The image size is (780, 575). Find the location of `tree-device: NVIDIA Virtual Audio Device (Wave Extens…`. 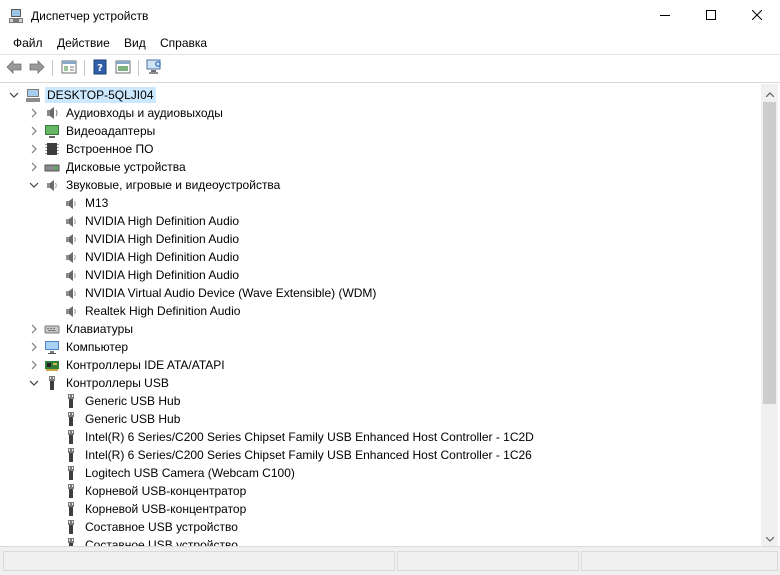

tree-device: NVIDIA Virtual Audio Device (Wave Extens… is located at coordinates (382, 293).